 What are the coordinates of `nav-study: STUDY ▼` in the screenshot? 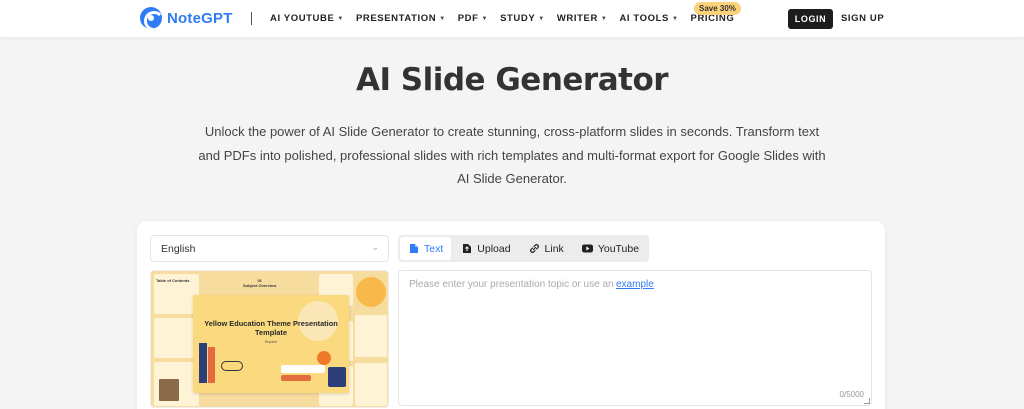 It's located at (522, 18).